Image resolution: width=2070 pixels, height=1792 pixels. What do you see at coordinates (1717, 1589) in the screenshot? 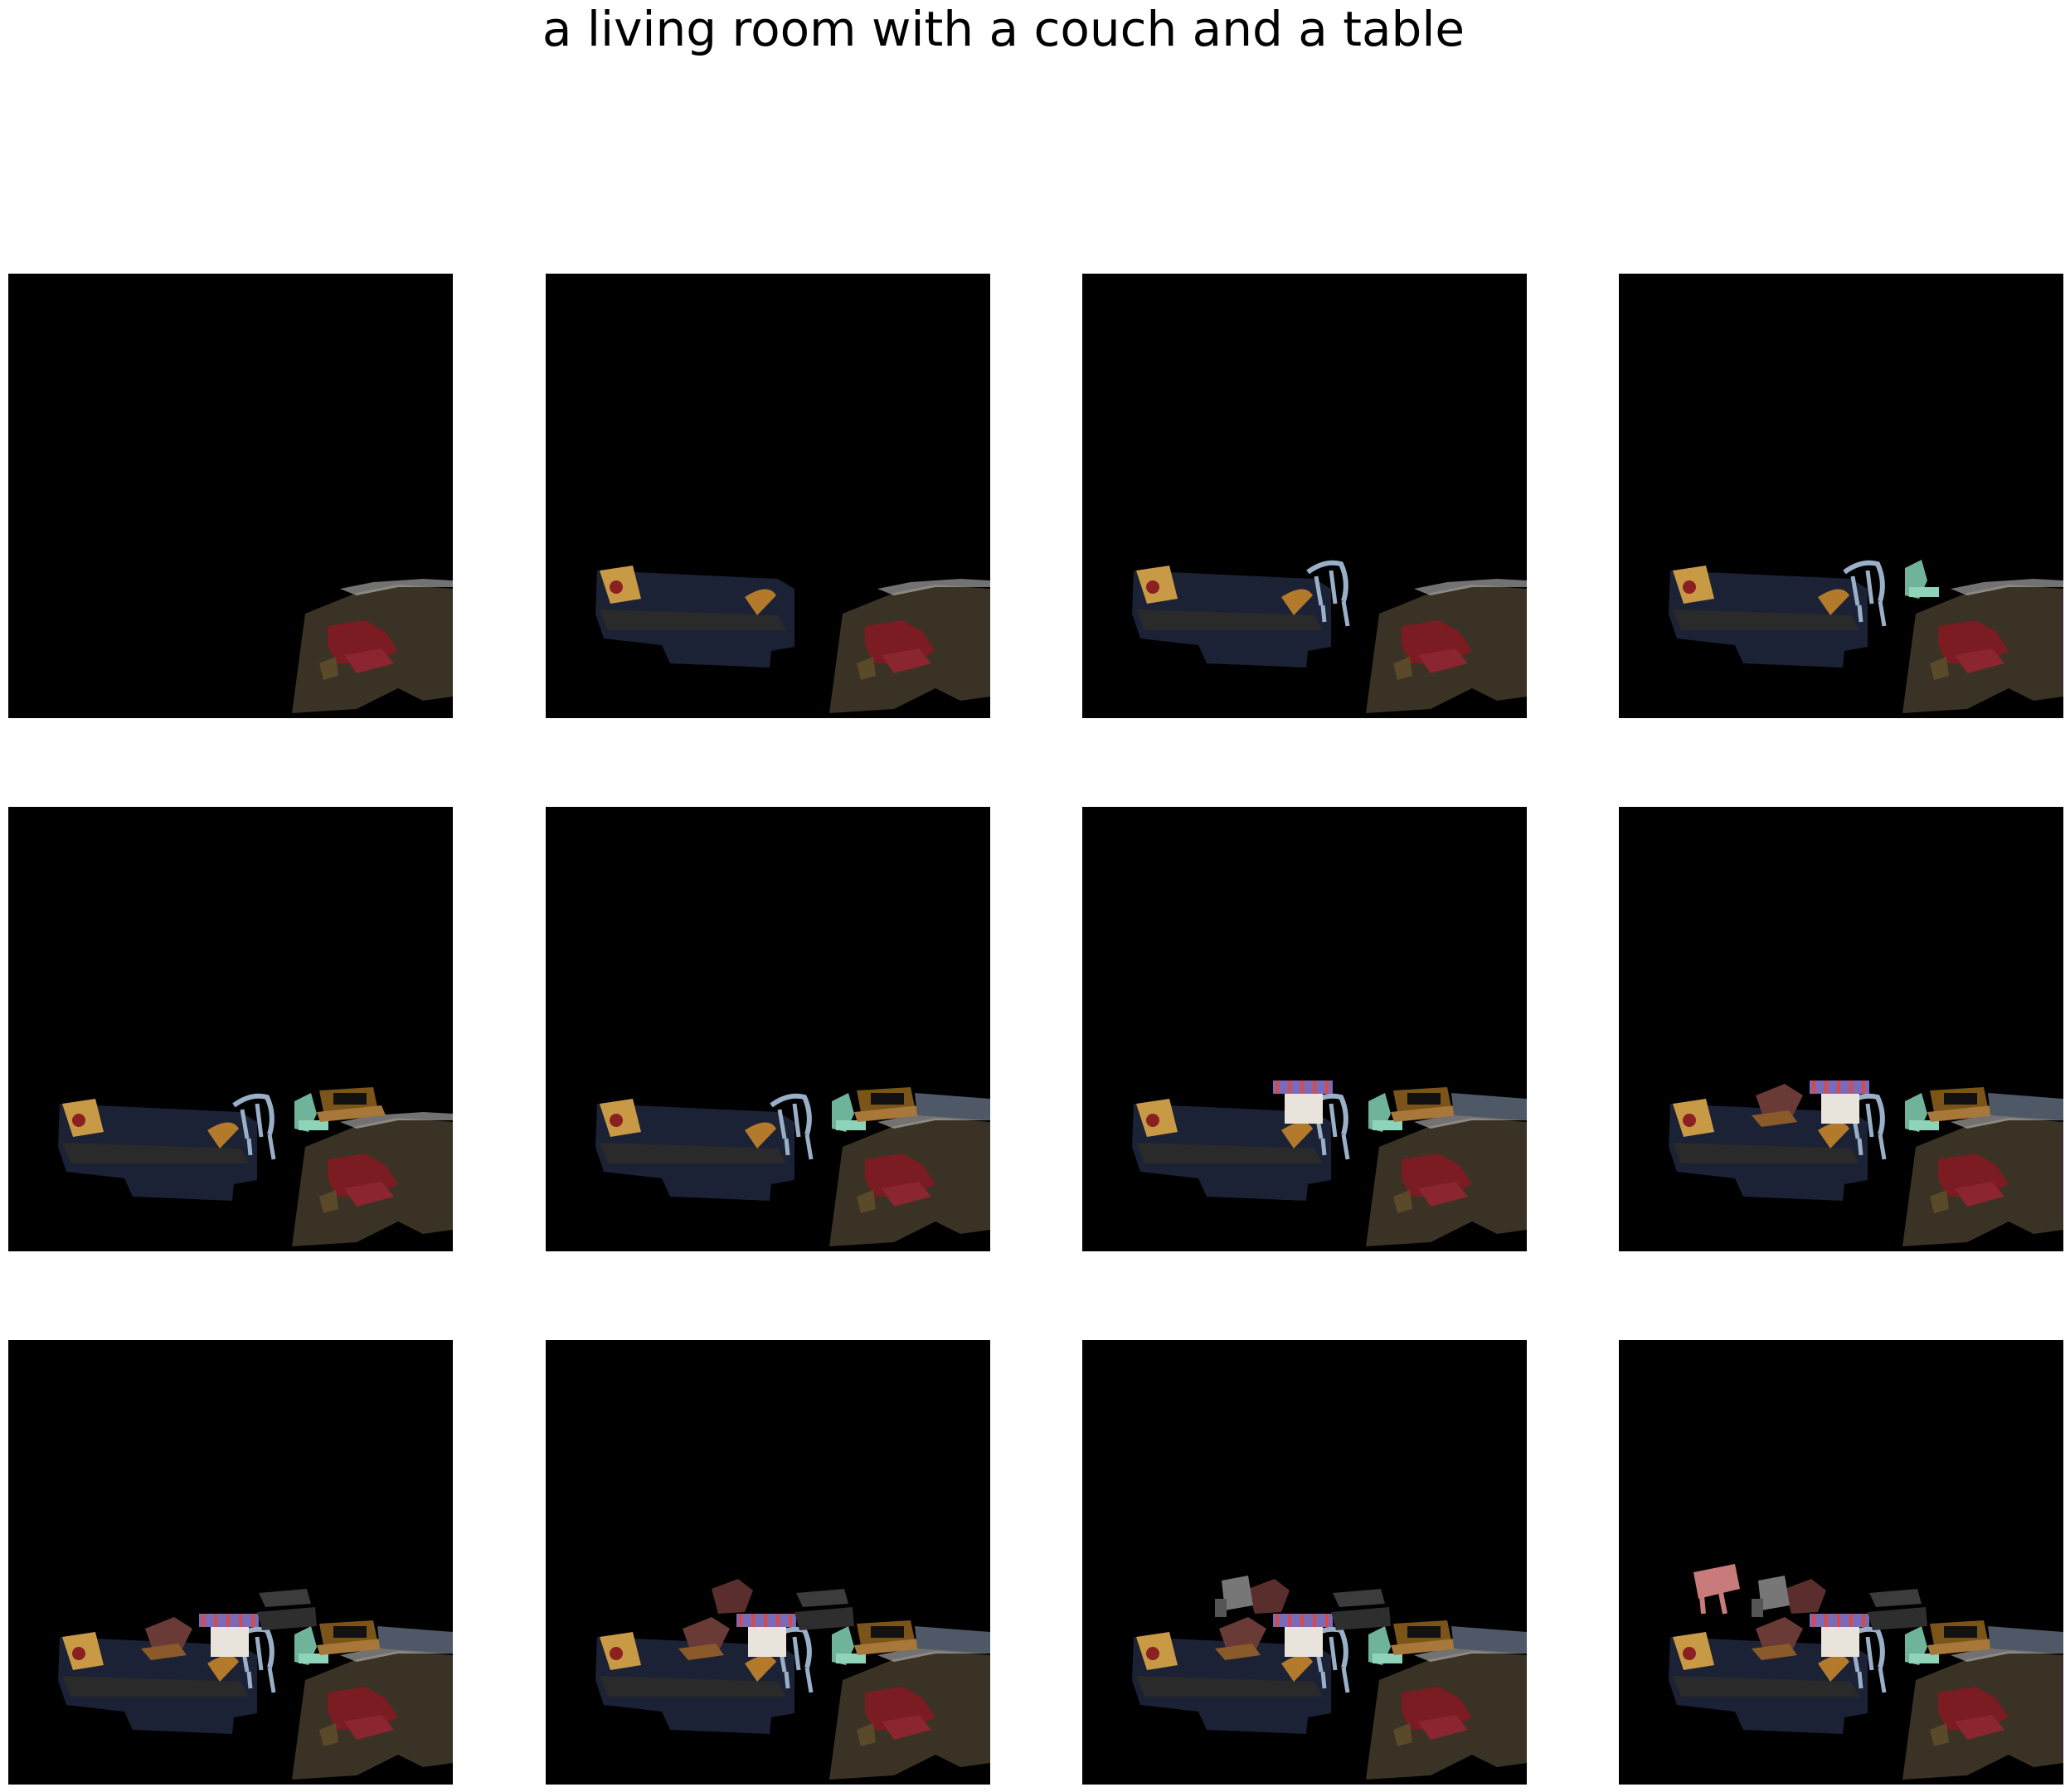
I see `pink-chair-object` at bounding box center [1717, 1589].